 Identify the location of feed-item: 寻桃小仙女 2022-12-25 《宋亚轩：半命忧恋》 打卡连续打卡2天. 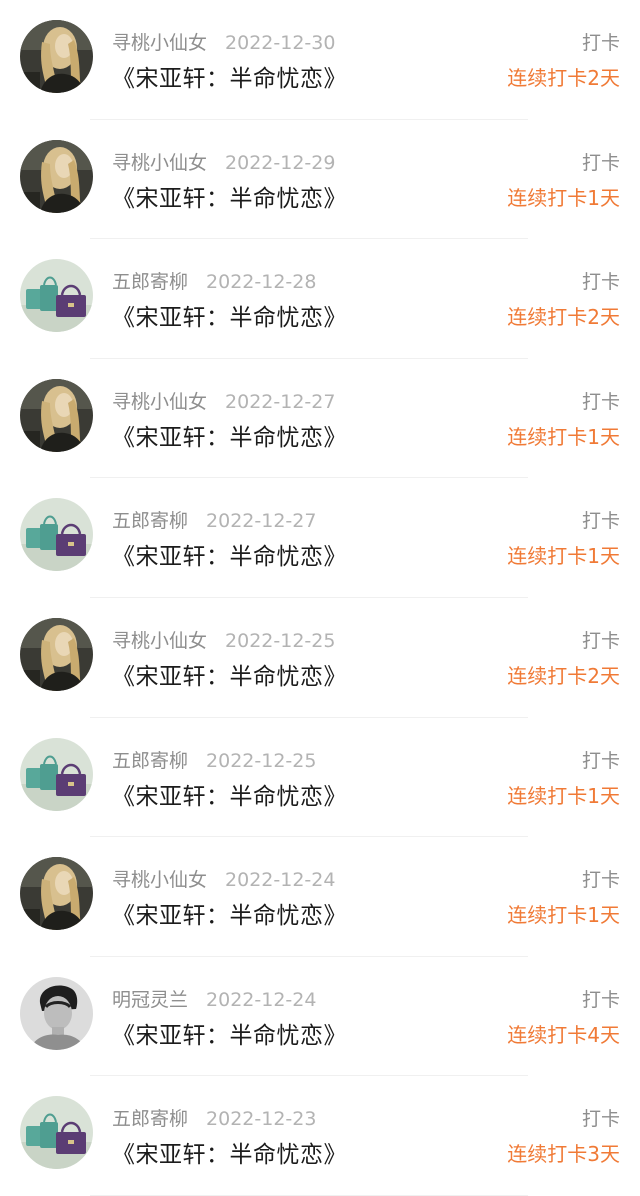
(320, 658).